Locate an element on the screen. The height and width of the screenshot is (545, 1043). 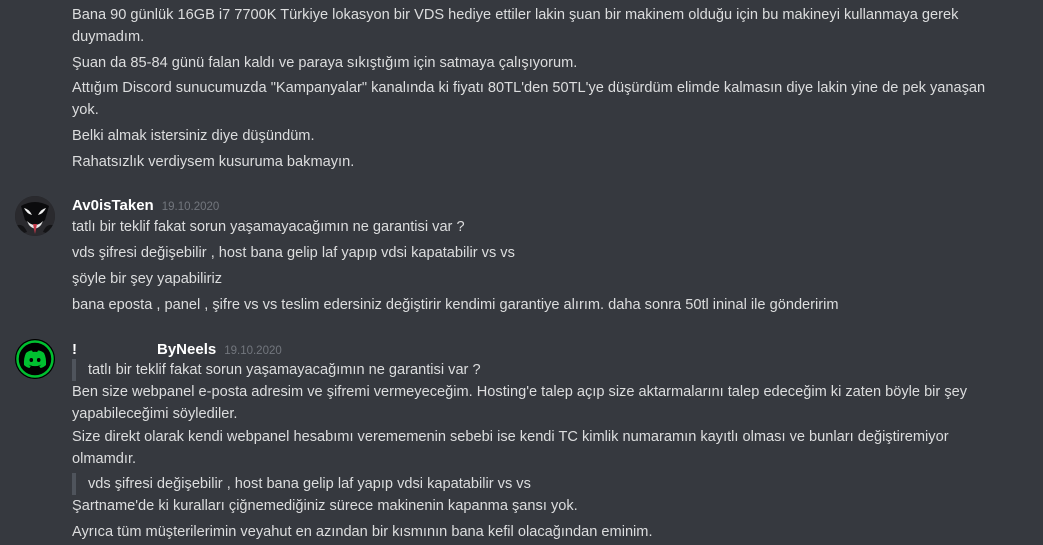
message-text: Rahatsızlık verdiysem kusuruma bakmayın. is located at coordinates (213, 162).